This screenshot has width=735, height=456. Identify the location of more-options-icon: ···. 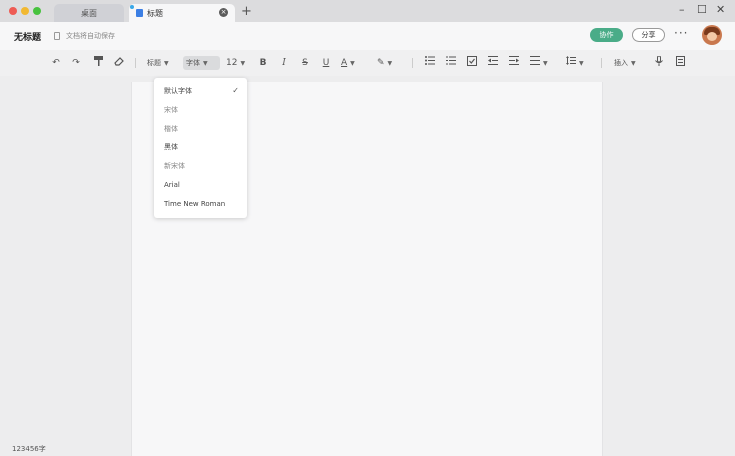
(681, 33).